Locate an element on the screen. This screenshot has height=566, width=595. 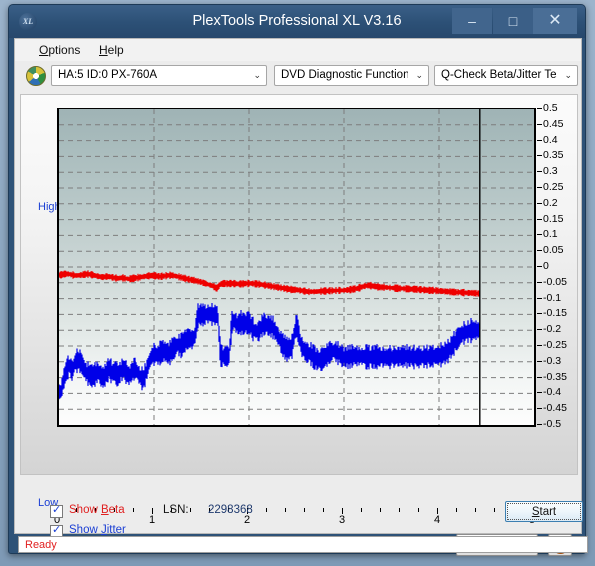
y-tick-label: -0.1 is located at coordinates (552, 297).